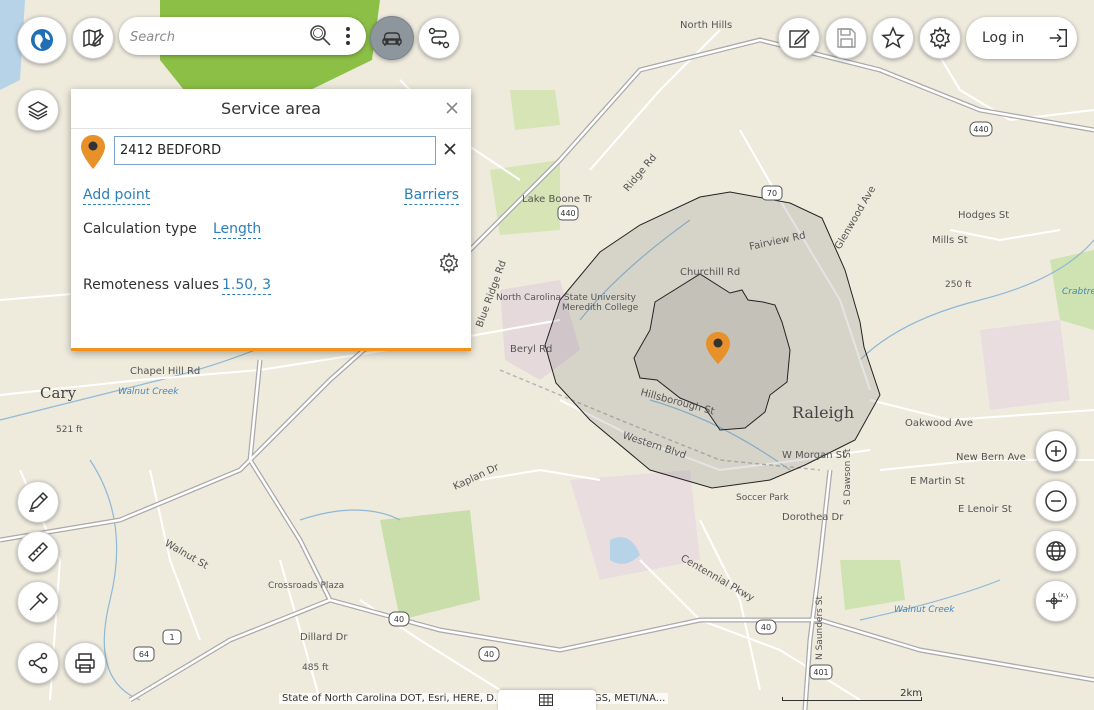  Describe the element at coordinates (1003, 38) in the screenshot. I see `login-label: Log in` at that location.